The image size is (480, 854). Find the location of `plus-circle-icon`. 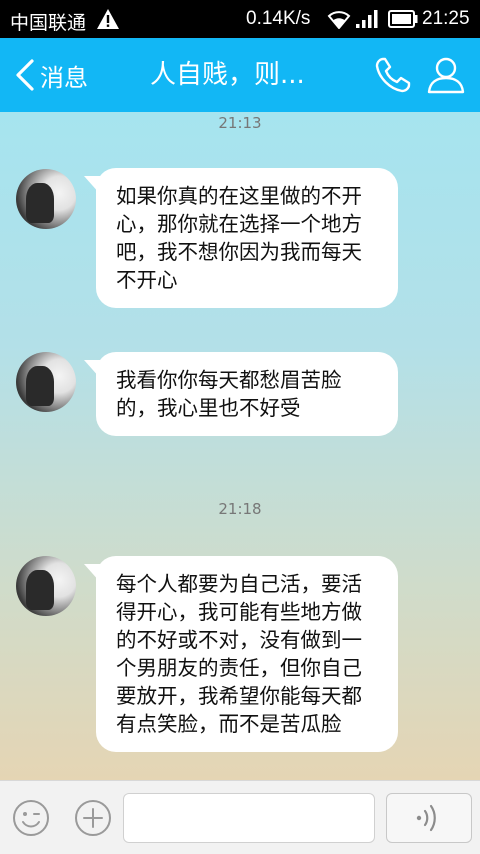

plus-circle-icon is located at coordinates (93, 818).